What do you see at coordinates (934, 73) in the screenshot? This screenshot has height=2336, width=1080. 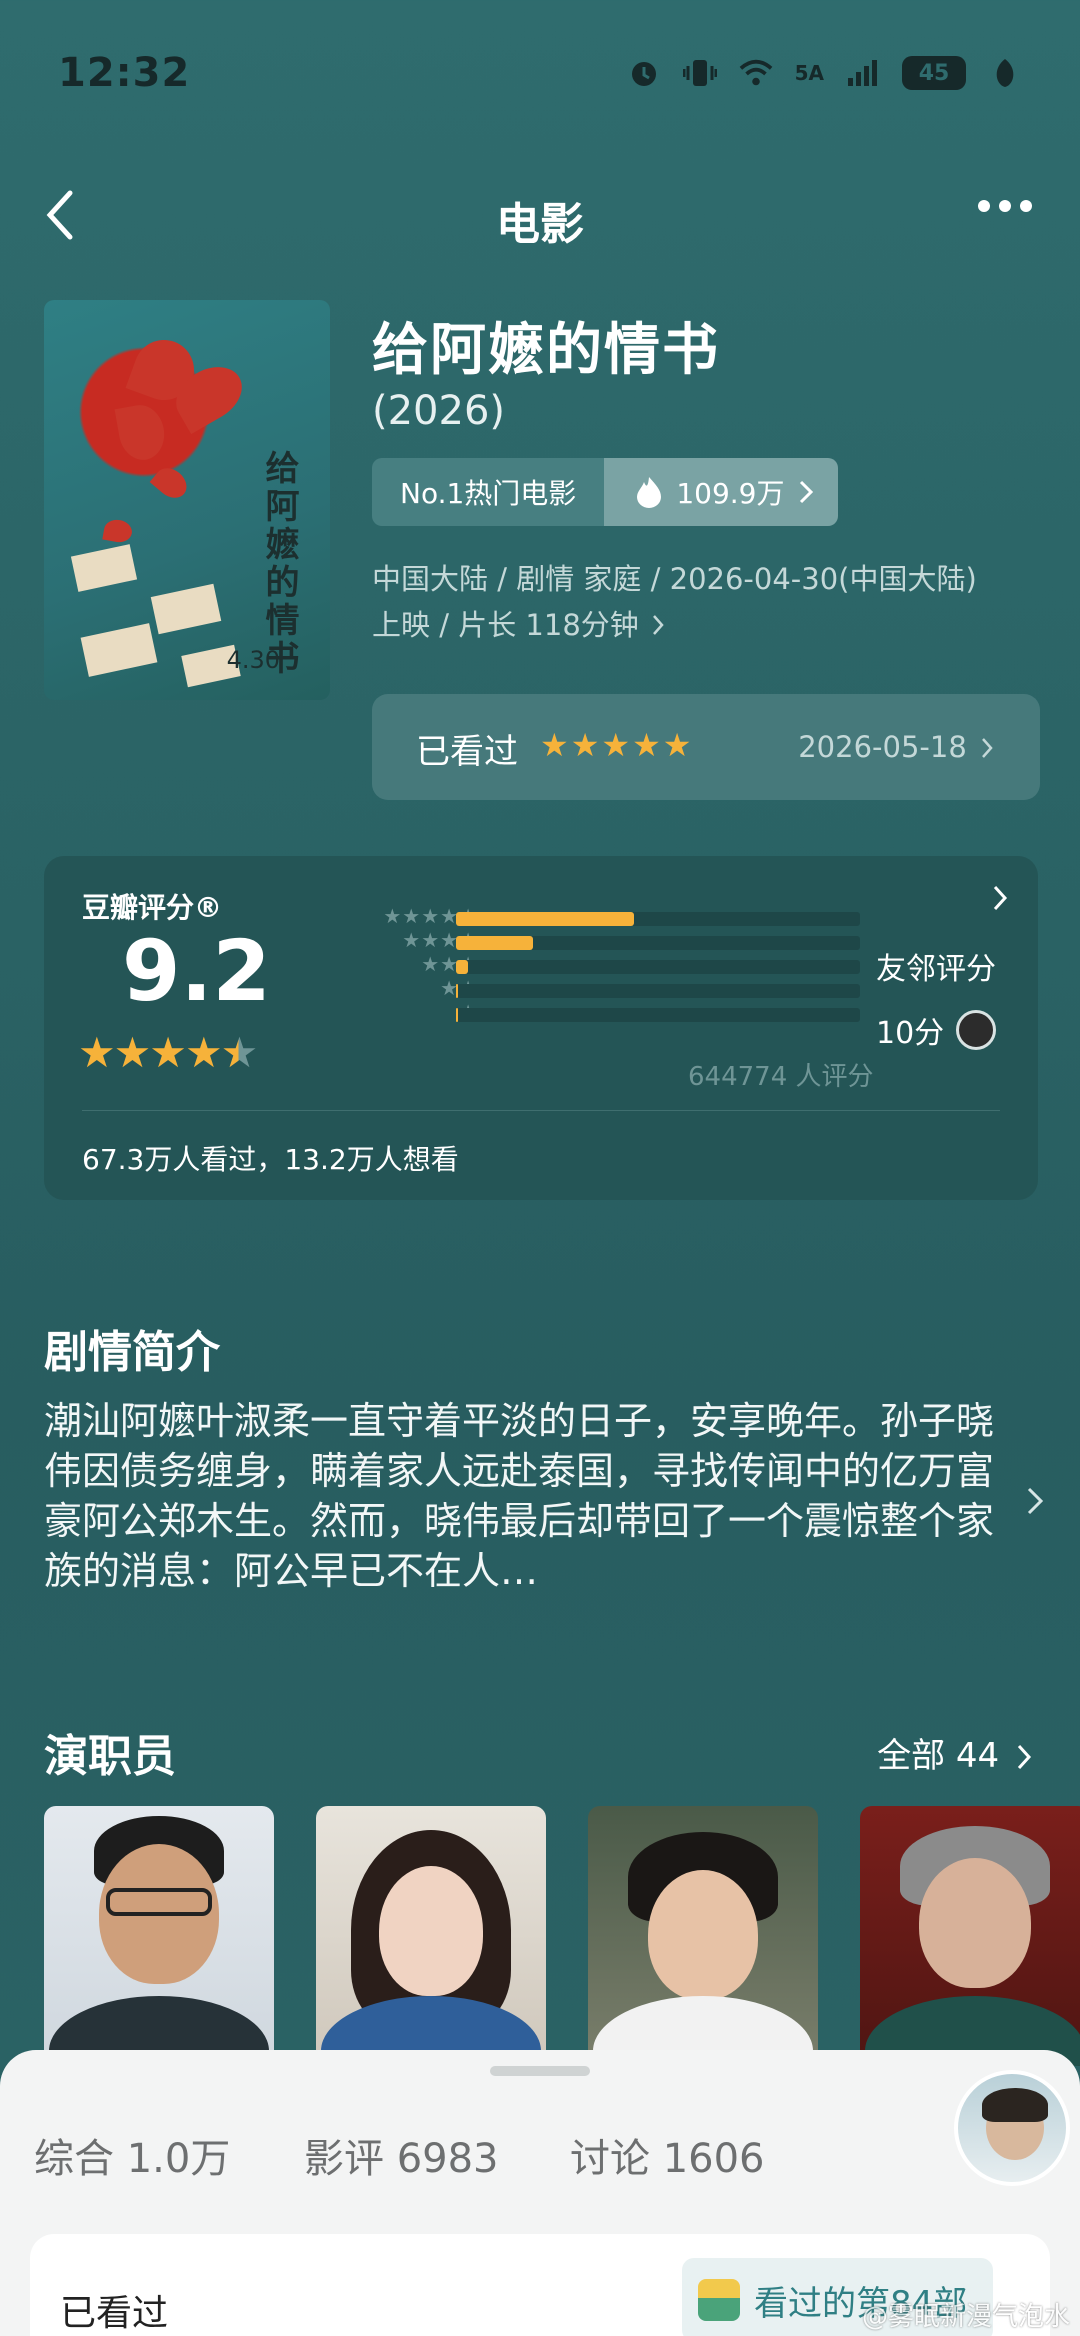 I see `battery-icon: 45` at bounding box center [934, 73].